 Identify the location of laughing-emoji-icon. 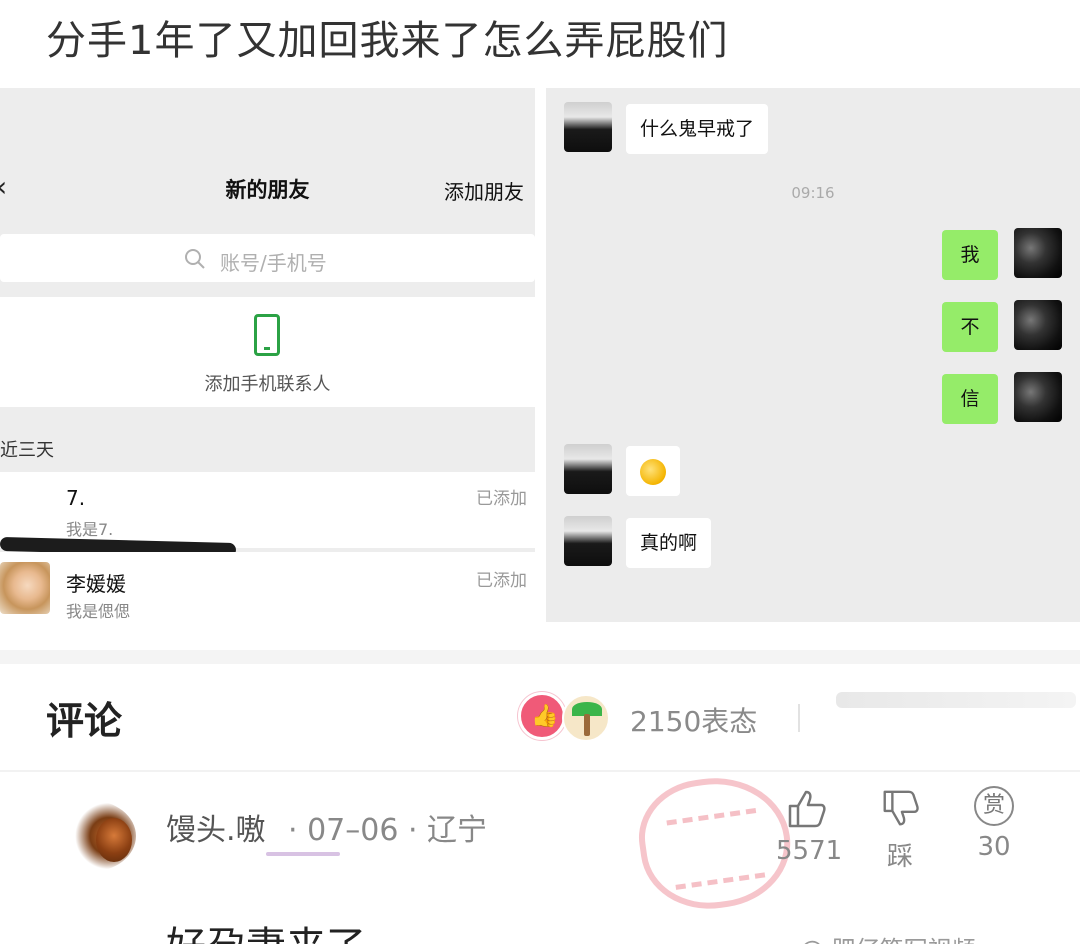
(653, 471).